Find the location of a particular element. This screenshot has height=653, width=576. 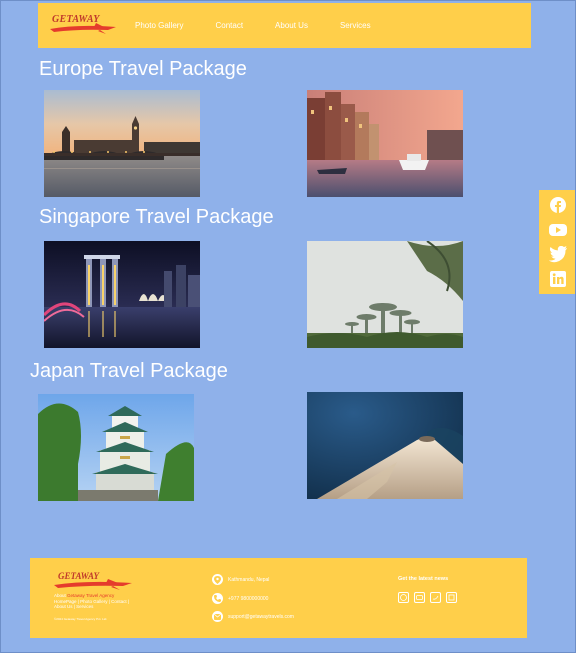

footer-news-title: Get the latest news is located at coordinates (423, 579).